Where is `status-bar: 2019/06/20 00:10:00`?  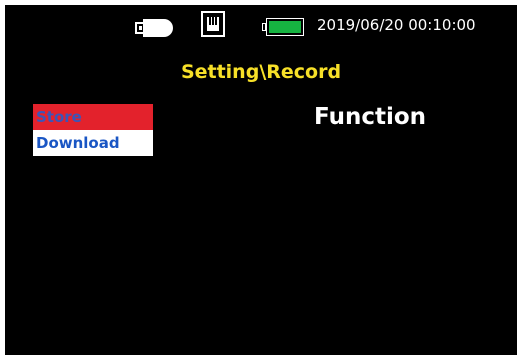
status-bar: 2019/06/20 00:10:00 is located at coordinates (261, 25).